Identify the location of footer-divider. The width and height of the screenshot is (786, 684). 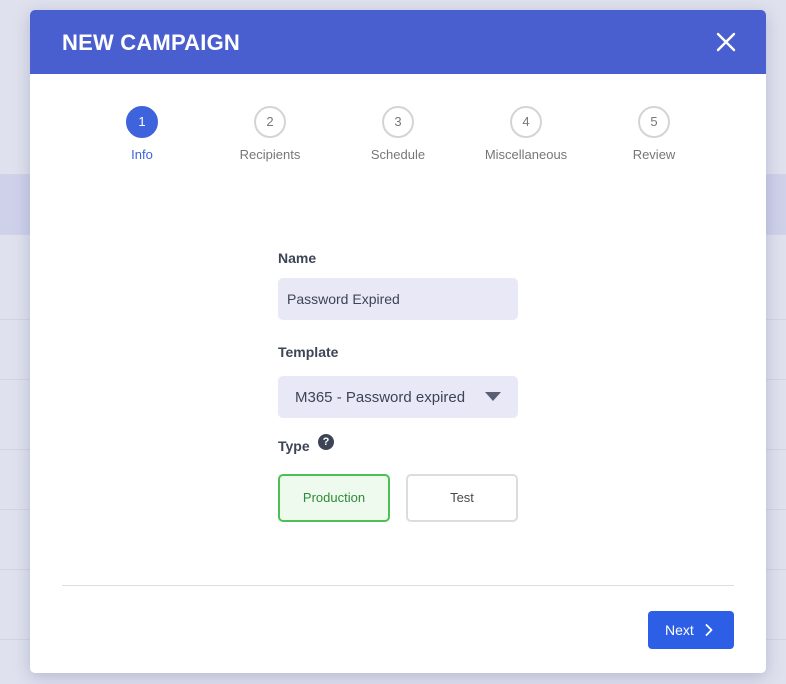
(398, 585).